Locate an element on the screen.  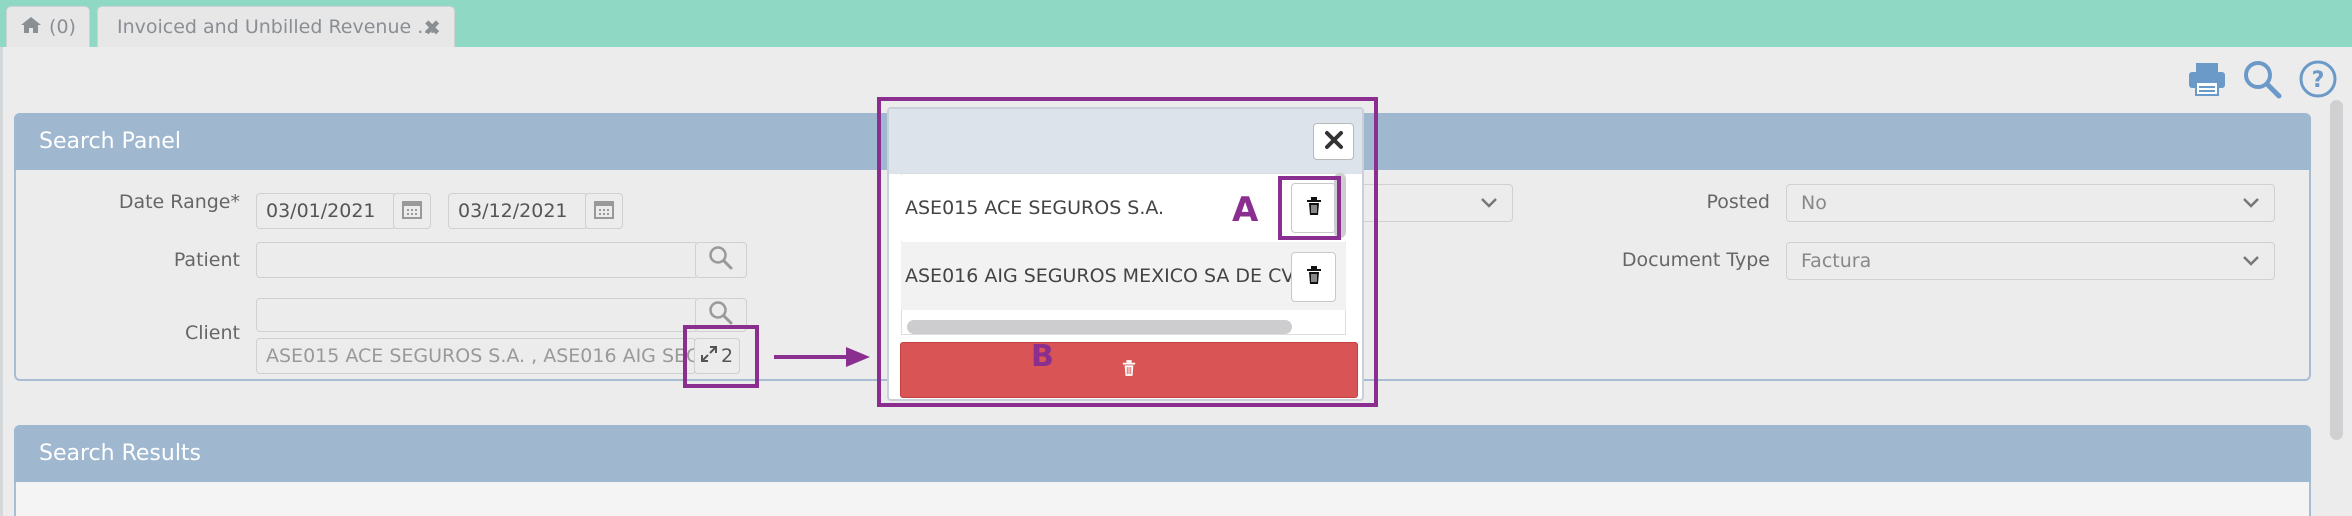
close-tab-icon: ✖ is located at coordinates (432, 28).